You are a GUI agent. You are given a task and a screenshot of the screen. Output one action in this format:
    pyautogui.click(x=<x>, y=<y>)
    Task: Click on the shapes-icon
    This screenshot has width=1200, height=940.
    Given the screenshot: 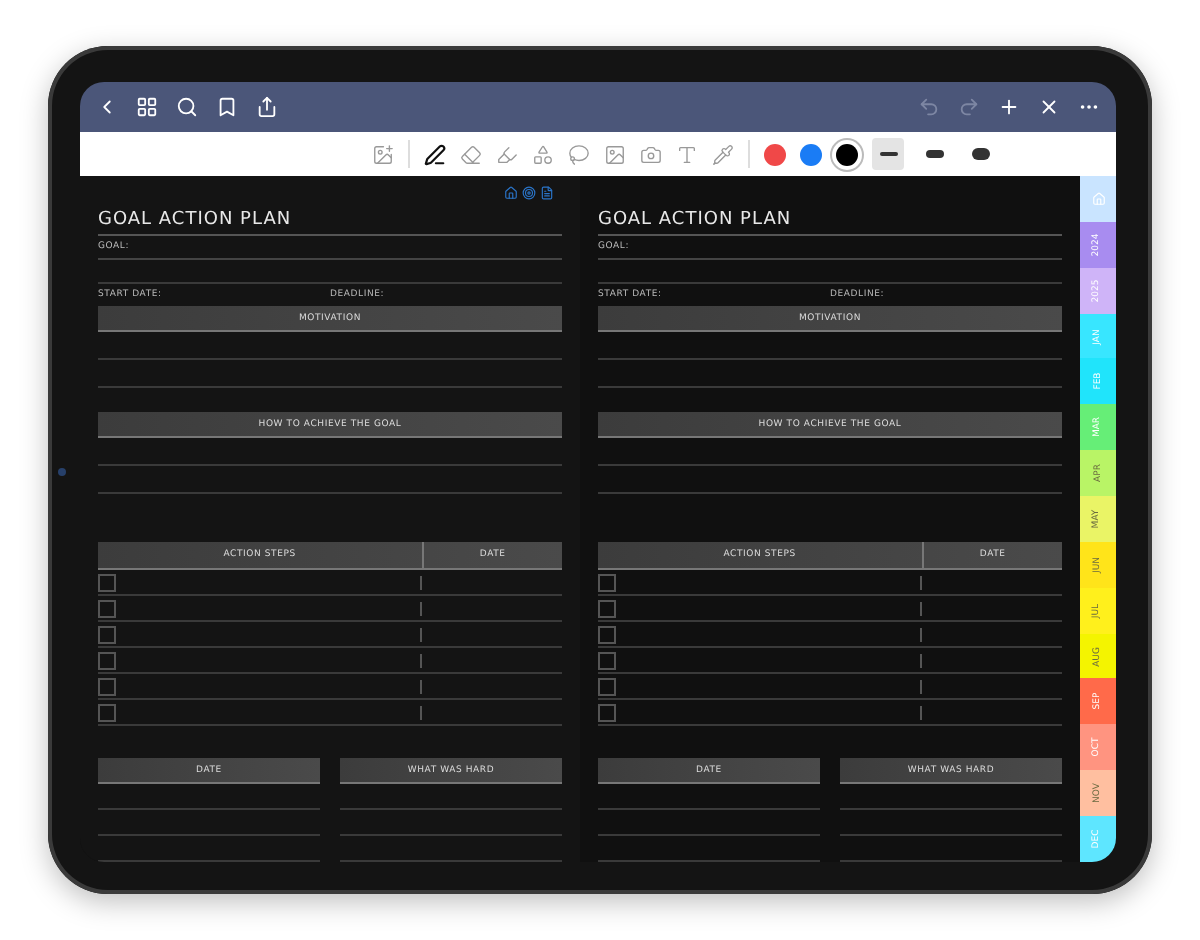 What is the action you would take?
    pyautogui.click(x=543, y=154)
    